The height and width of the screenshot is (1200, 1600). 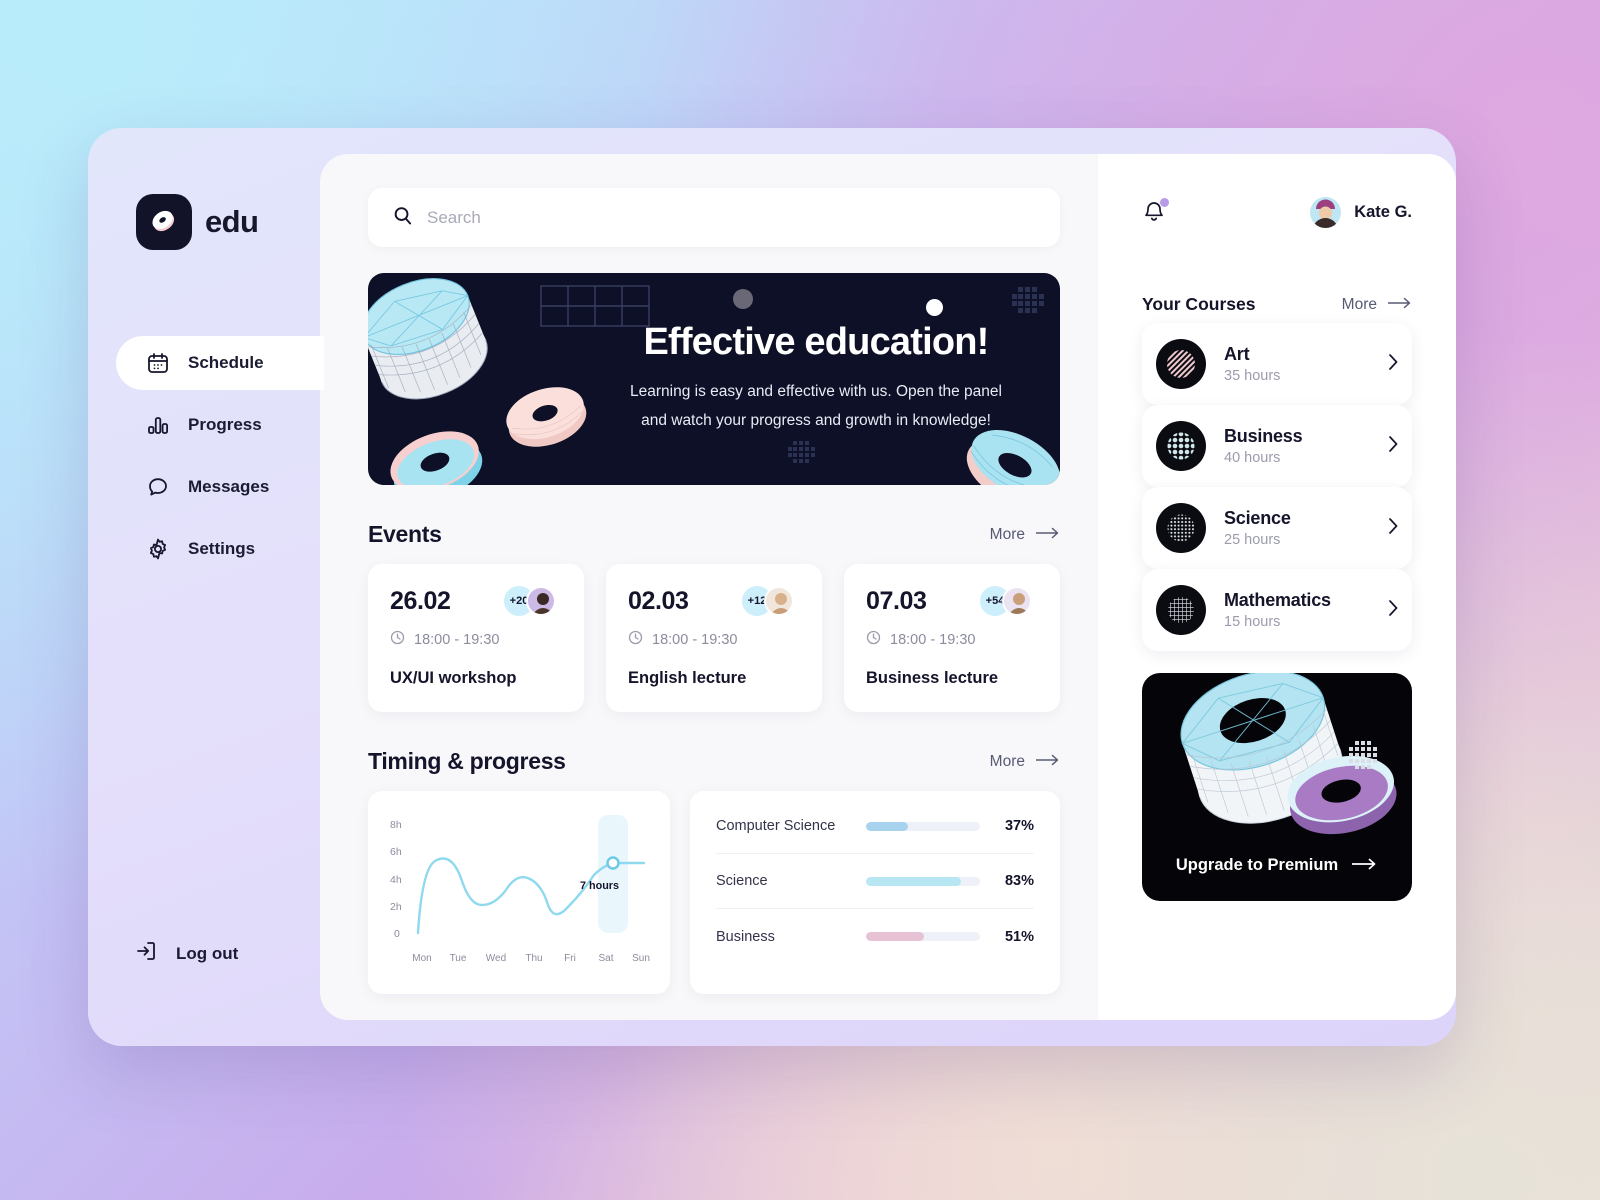 What do you see at coordinates (641, 958) in the screenshot?
I see `x-tick-sun: Sun` at bounding box center [641, 958].